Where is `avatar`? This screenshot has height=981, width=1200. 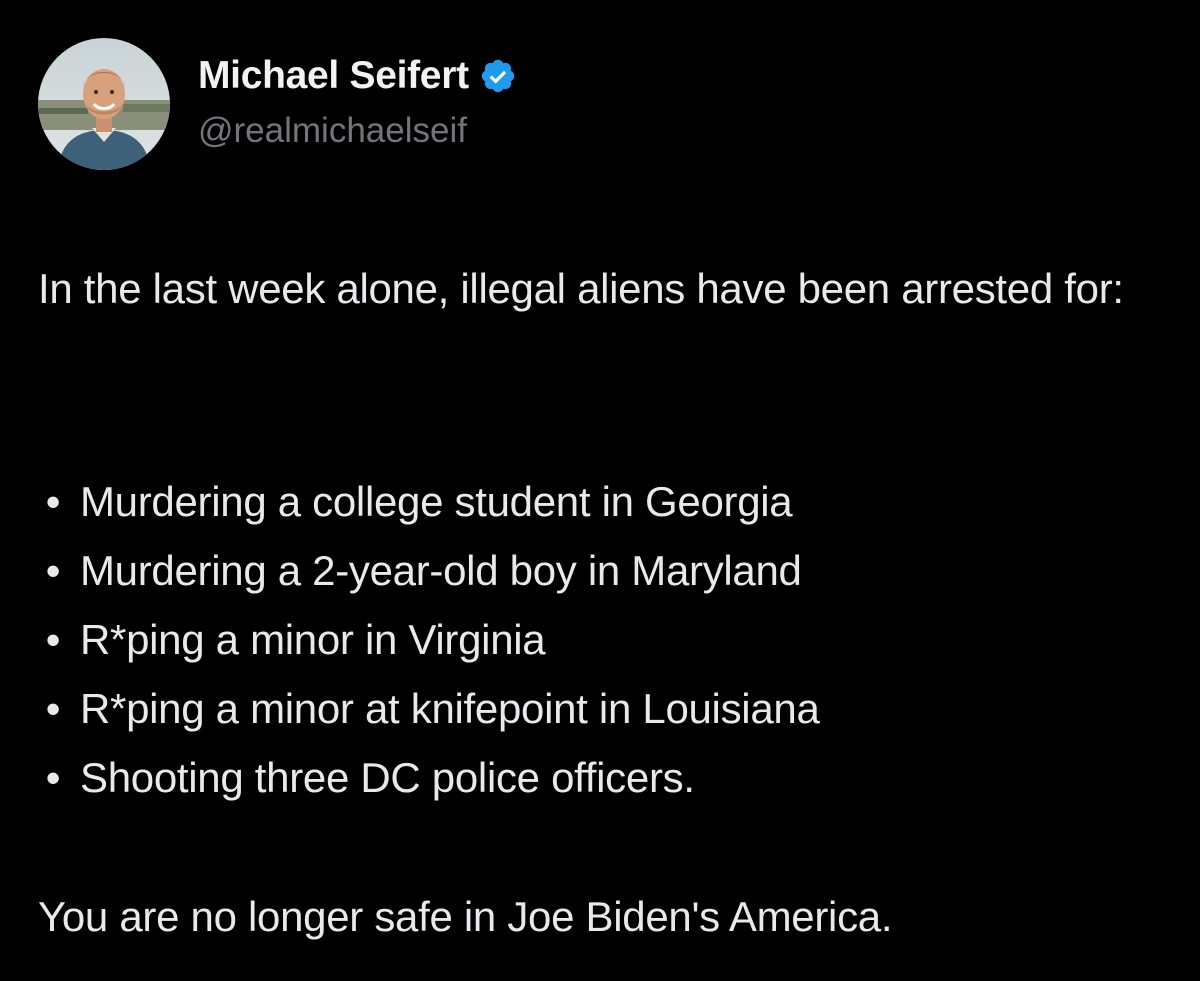 avatar is located at coordinates (104, 104).